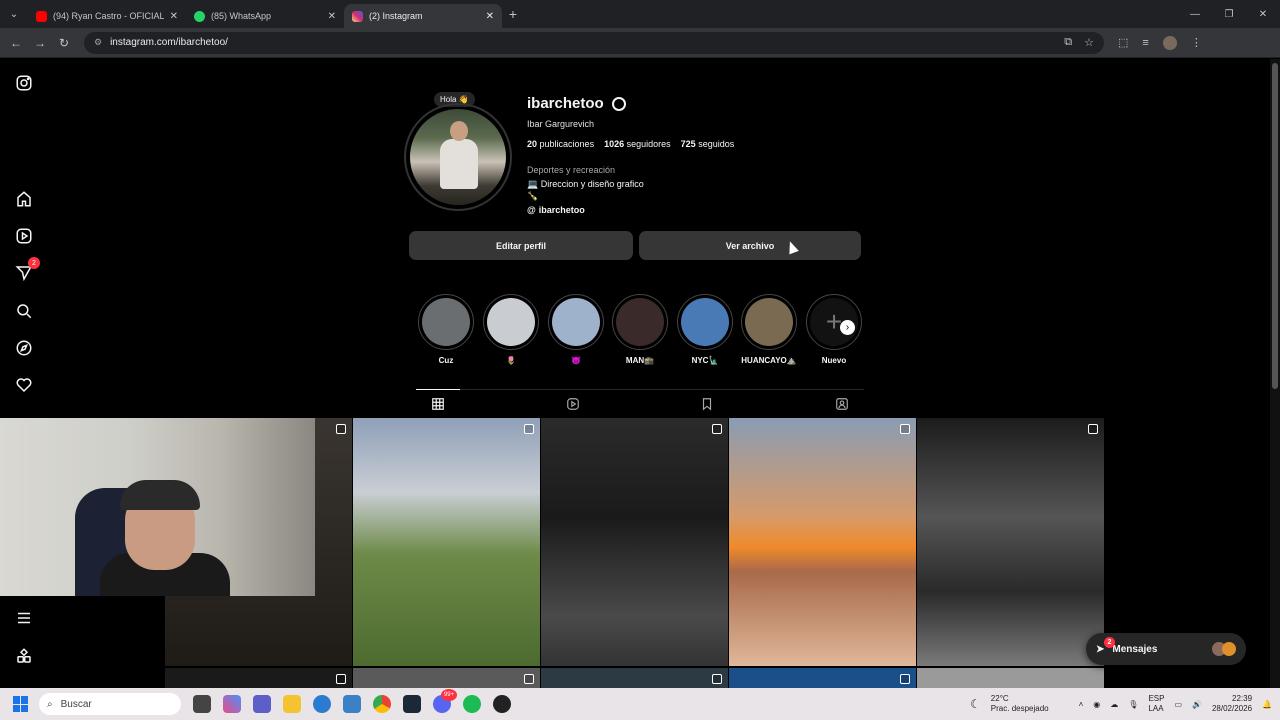  I want to click on following-count: 725, so click(688, 144).